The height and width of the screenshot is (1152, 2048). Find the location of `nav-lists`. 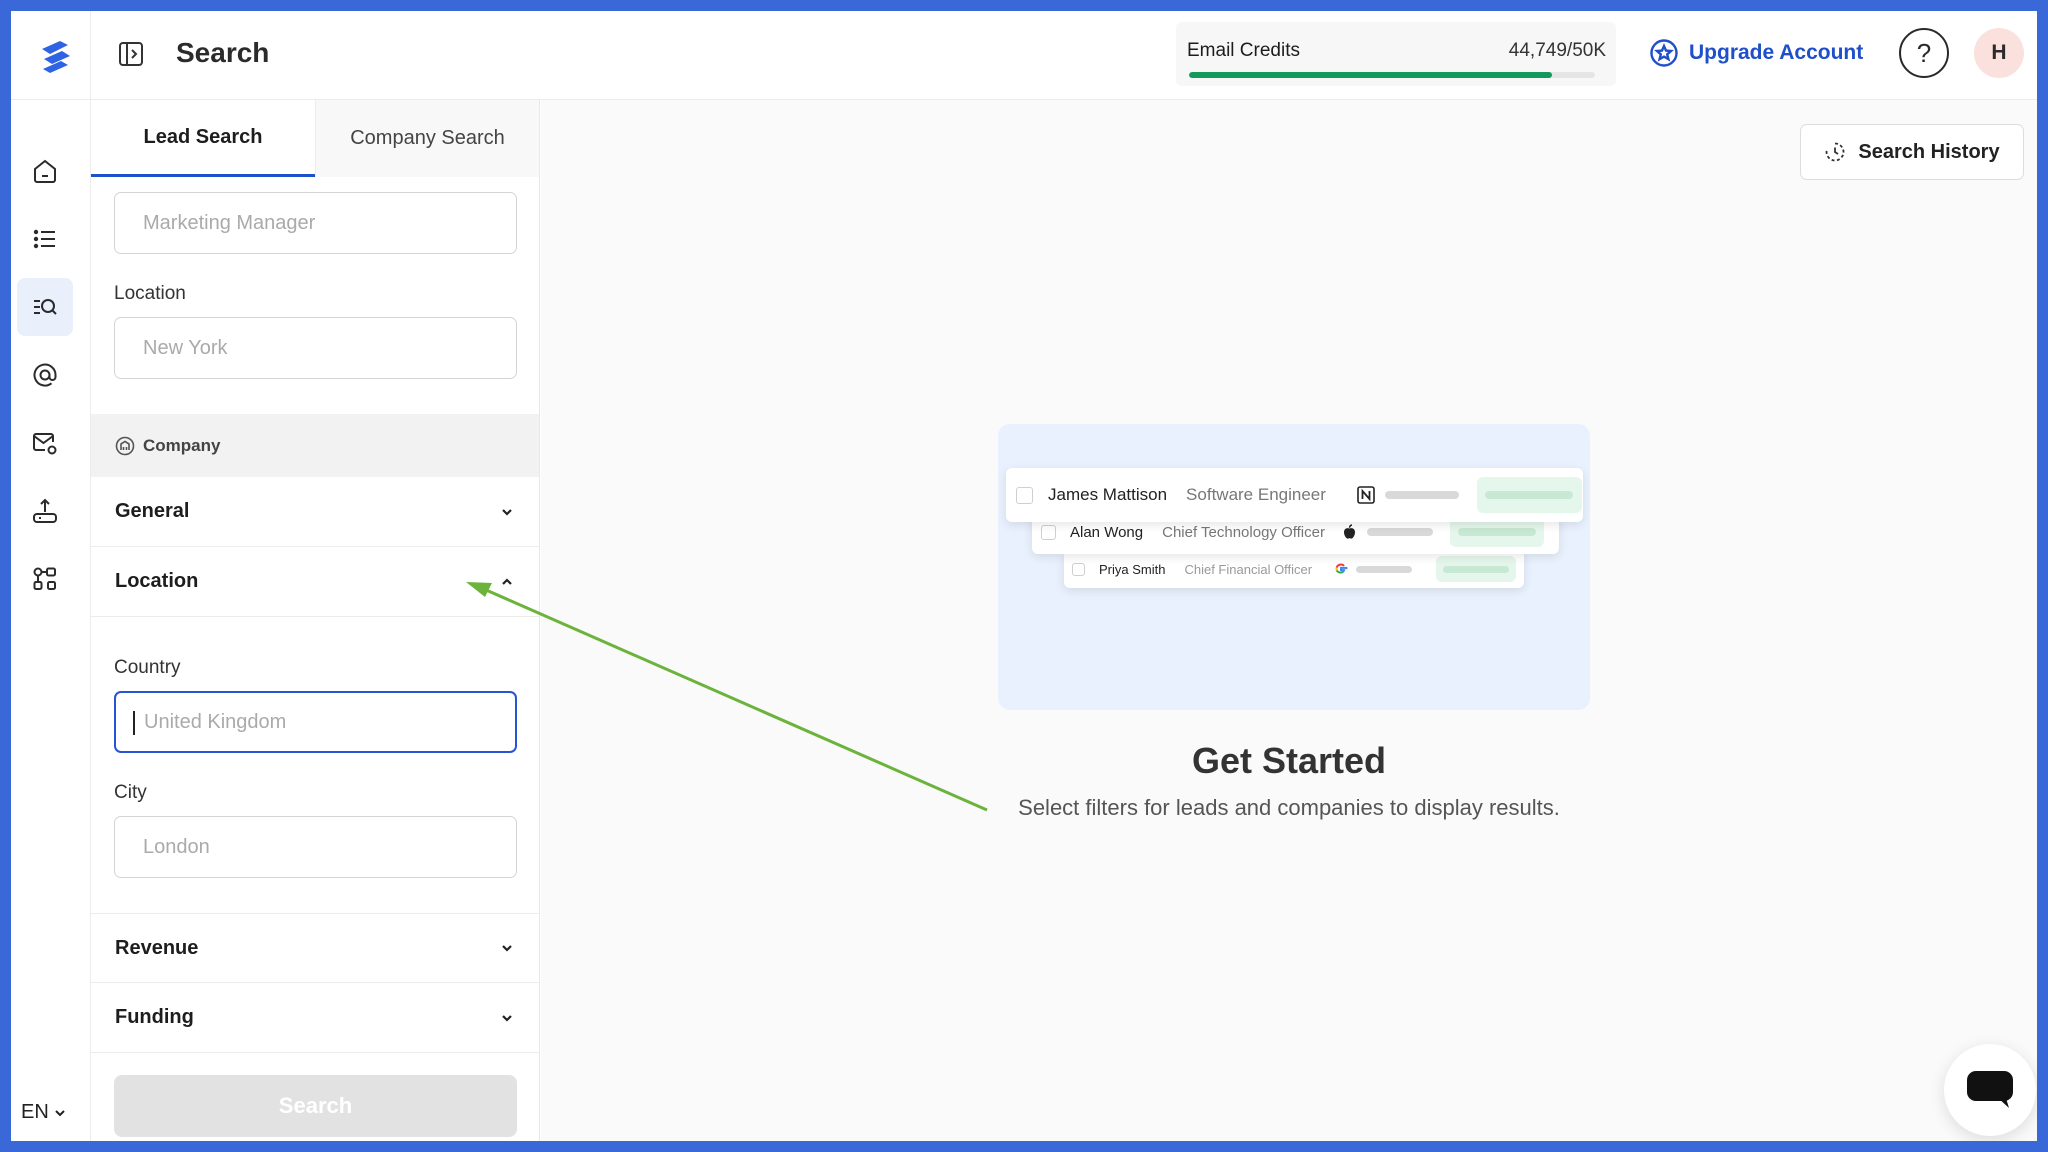

nav-lists is located at coordinates (45, 239).